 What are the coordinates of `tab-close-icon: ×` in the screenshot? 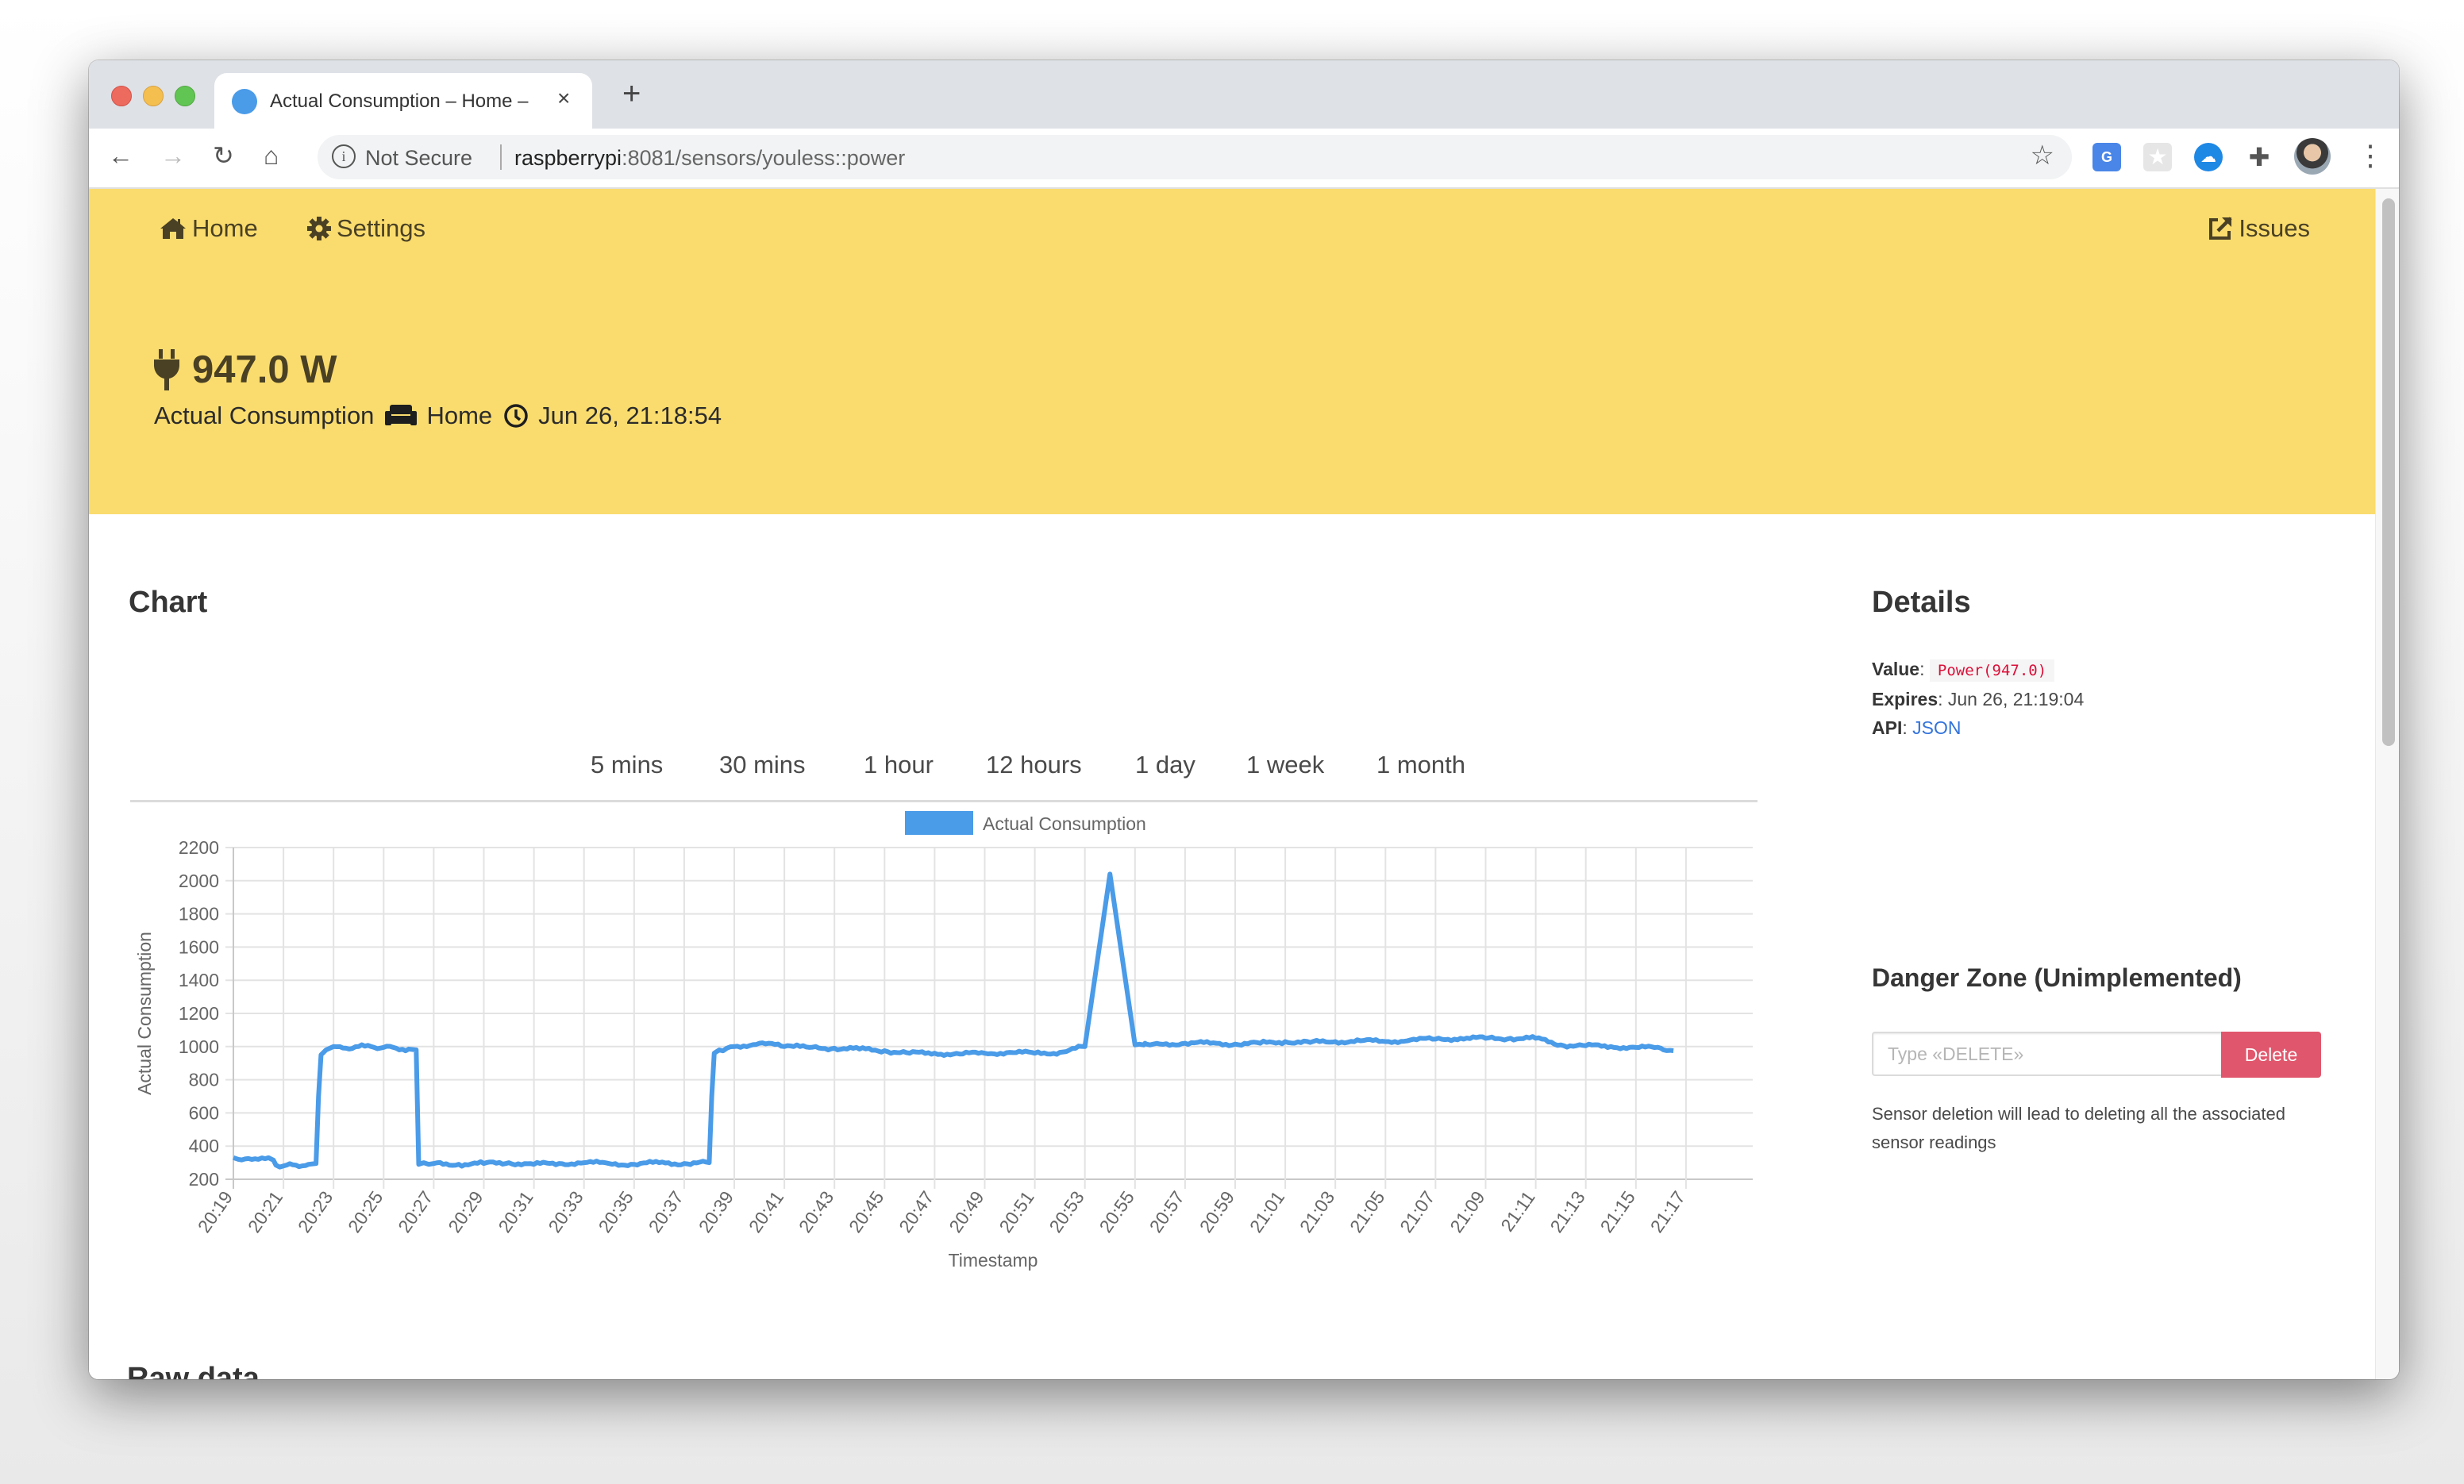 It's located at (563, 98).